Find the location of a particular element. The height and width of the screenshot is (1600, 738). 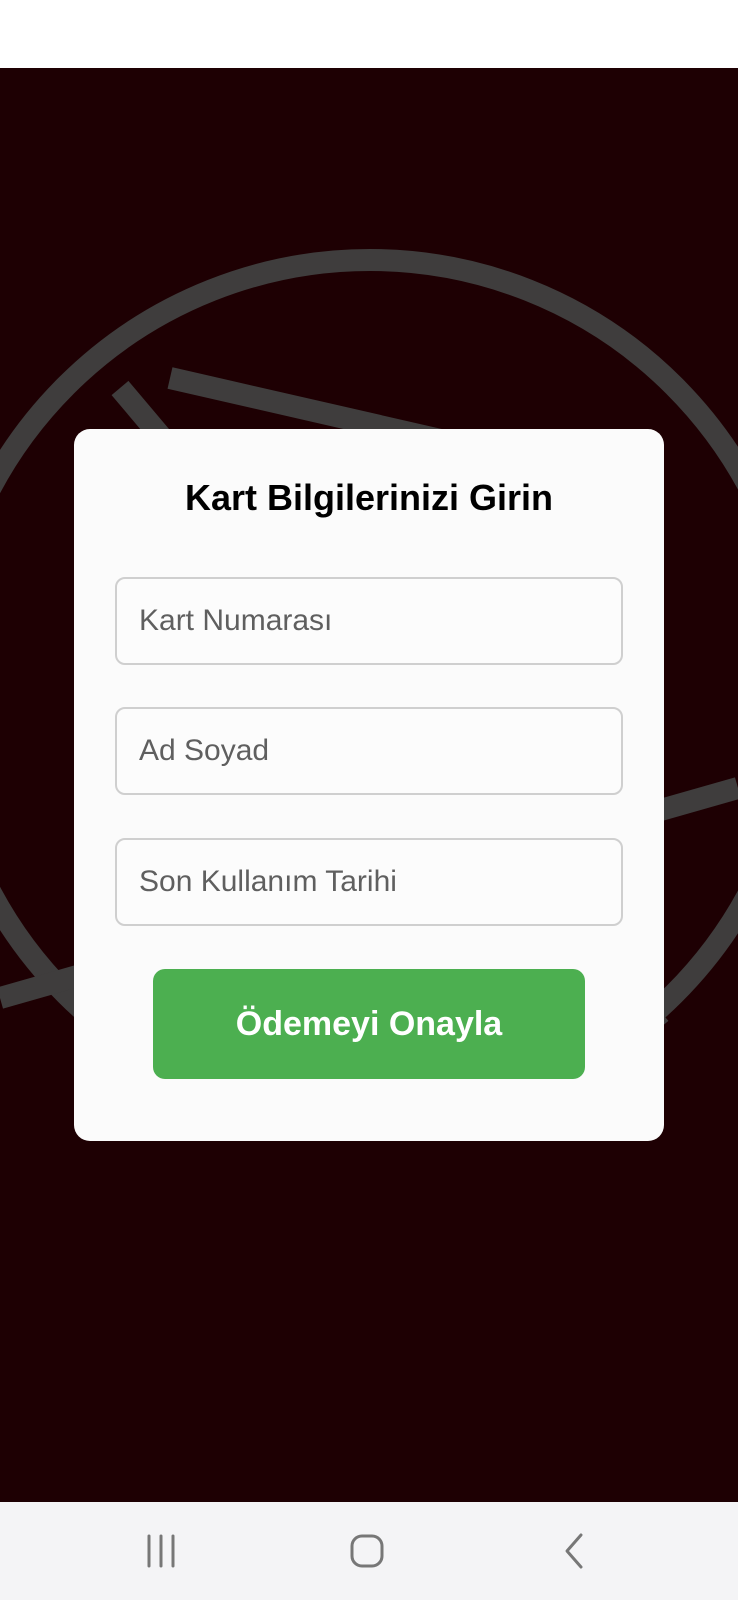

recent-apps-icon is located at coordinates (161, 1551).